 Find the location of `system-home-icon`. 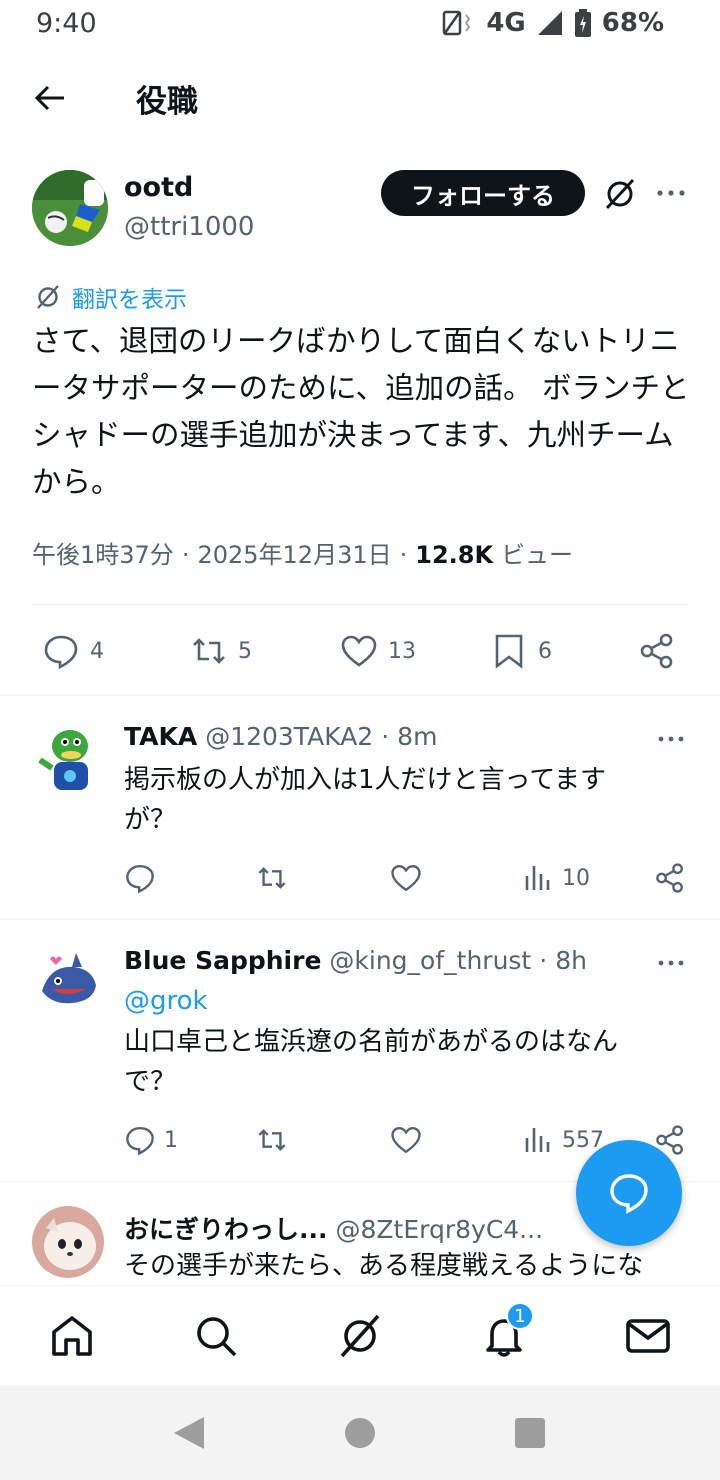

system-home-icon is located at coordinates (360, 1433).